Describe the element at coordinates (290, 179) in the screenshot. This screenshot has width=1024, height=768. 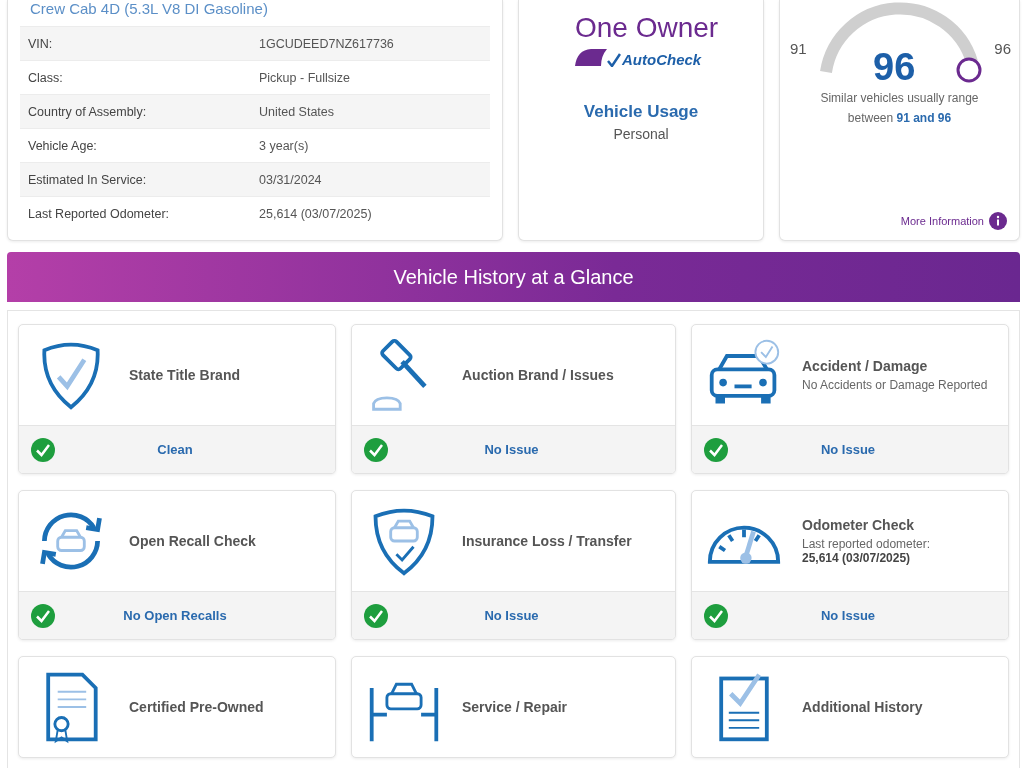
I see `field-value: 03/31/2024` at that location.